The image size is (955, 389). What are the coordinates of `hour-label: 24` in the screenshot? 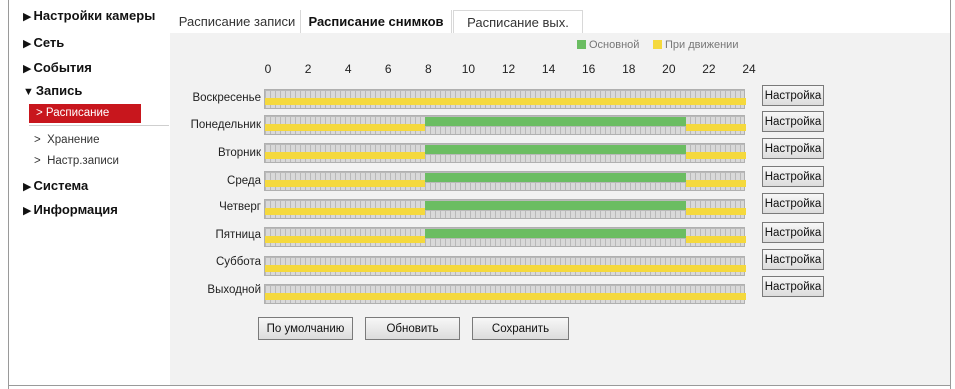 It's located at (749, 69).